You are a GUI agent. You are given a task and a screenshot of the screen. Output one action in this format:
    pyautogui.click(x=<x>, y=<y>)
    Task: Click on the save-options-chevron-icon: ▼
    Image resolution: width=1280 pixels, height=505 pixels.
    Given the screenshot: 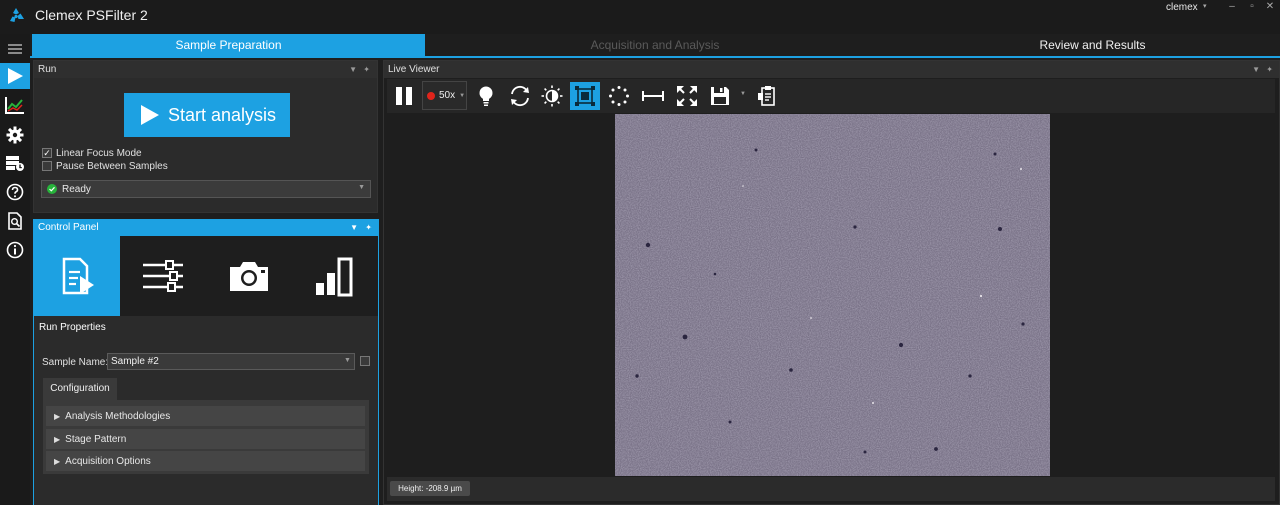 What is the action you would take?
    pyautogui.click(x=743, y=94)
    